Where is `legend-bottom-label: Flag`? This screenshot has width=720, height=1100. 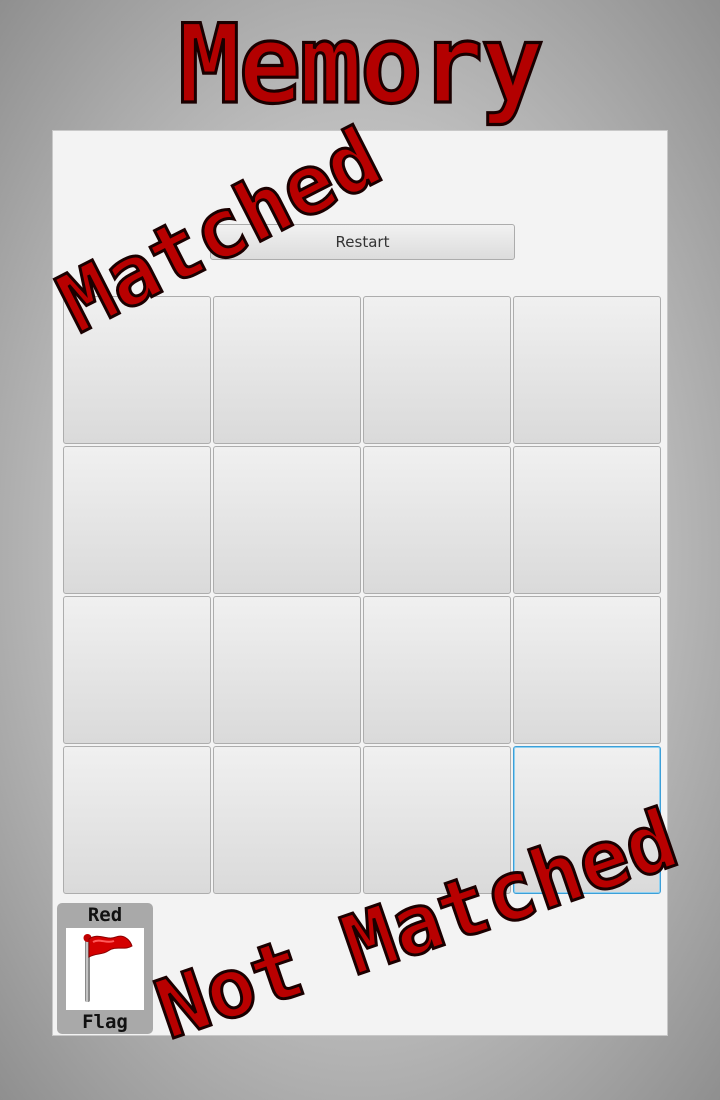
legend-bottom-label: Flag is located at coordinates (105, 1022).